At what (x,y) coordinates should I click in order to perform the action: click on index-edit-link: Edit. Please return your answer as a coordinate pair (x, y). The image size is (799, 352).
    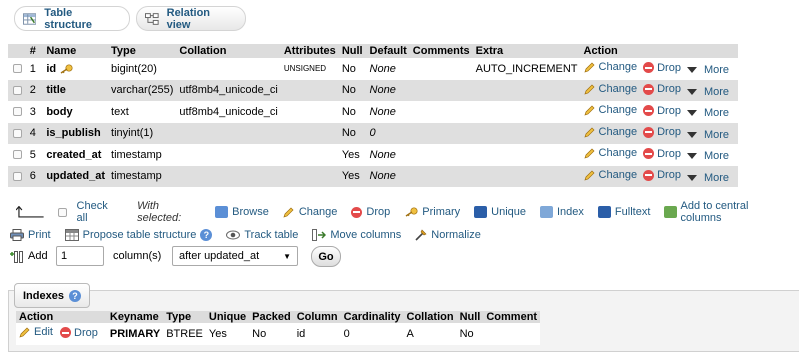
    Looking at the image, I should click on (36, 332).